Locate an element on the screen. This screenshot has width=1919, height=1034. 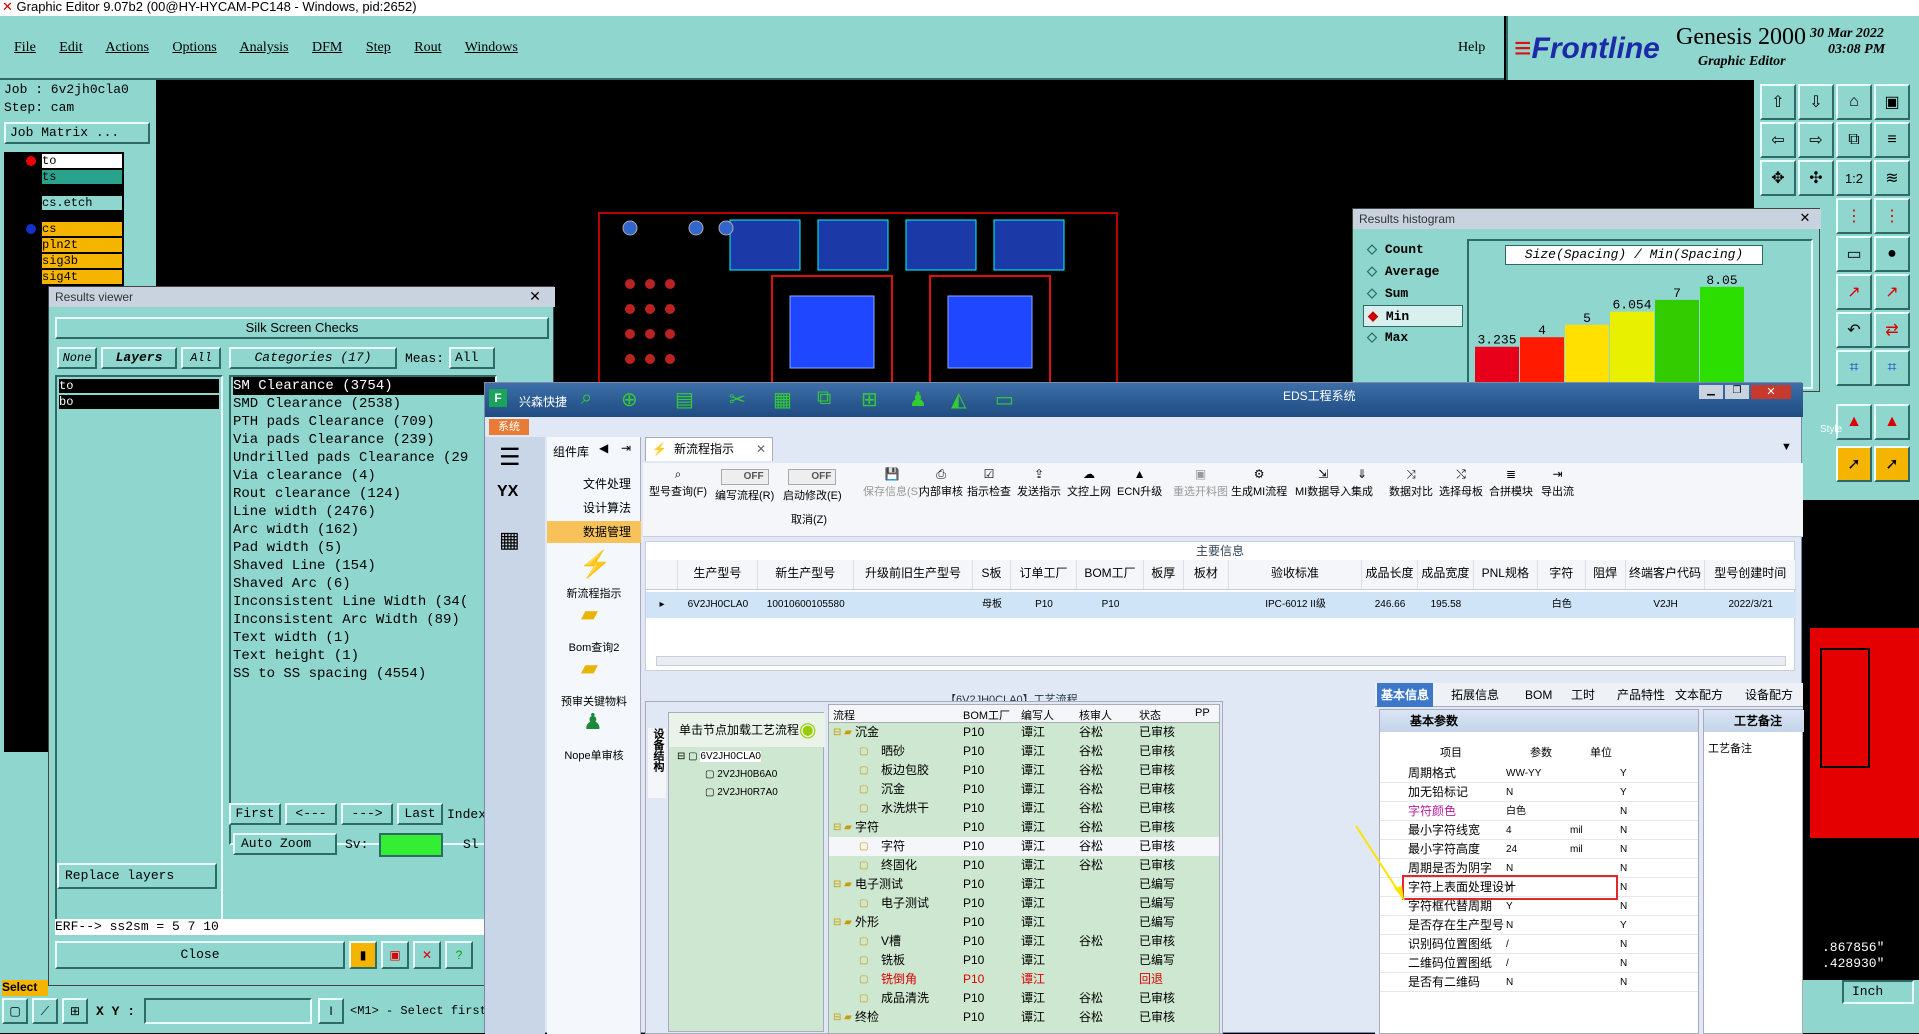
route2-icon: ↗ is located at coordinates (1892, 292).